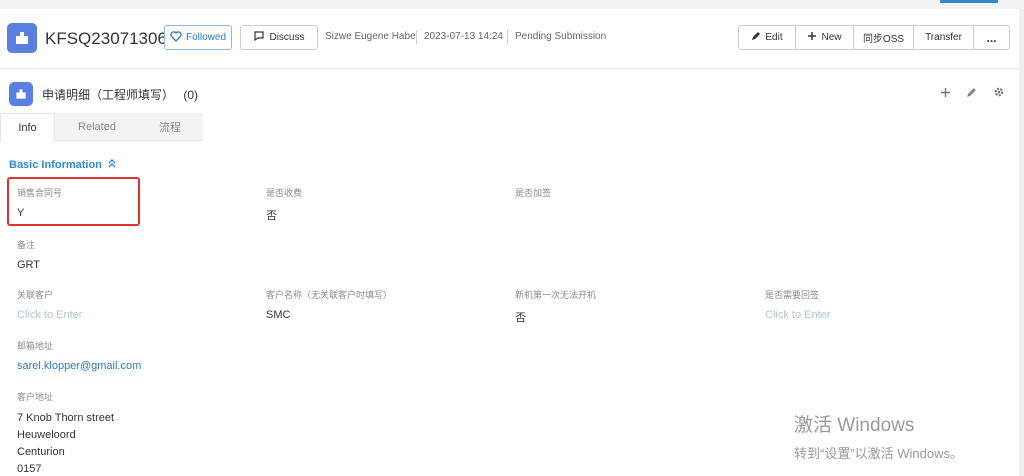  I want to click on watermark-title: 激活 Windows, so click(854, 425).